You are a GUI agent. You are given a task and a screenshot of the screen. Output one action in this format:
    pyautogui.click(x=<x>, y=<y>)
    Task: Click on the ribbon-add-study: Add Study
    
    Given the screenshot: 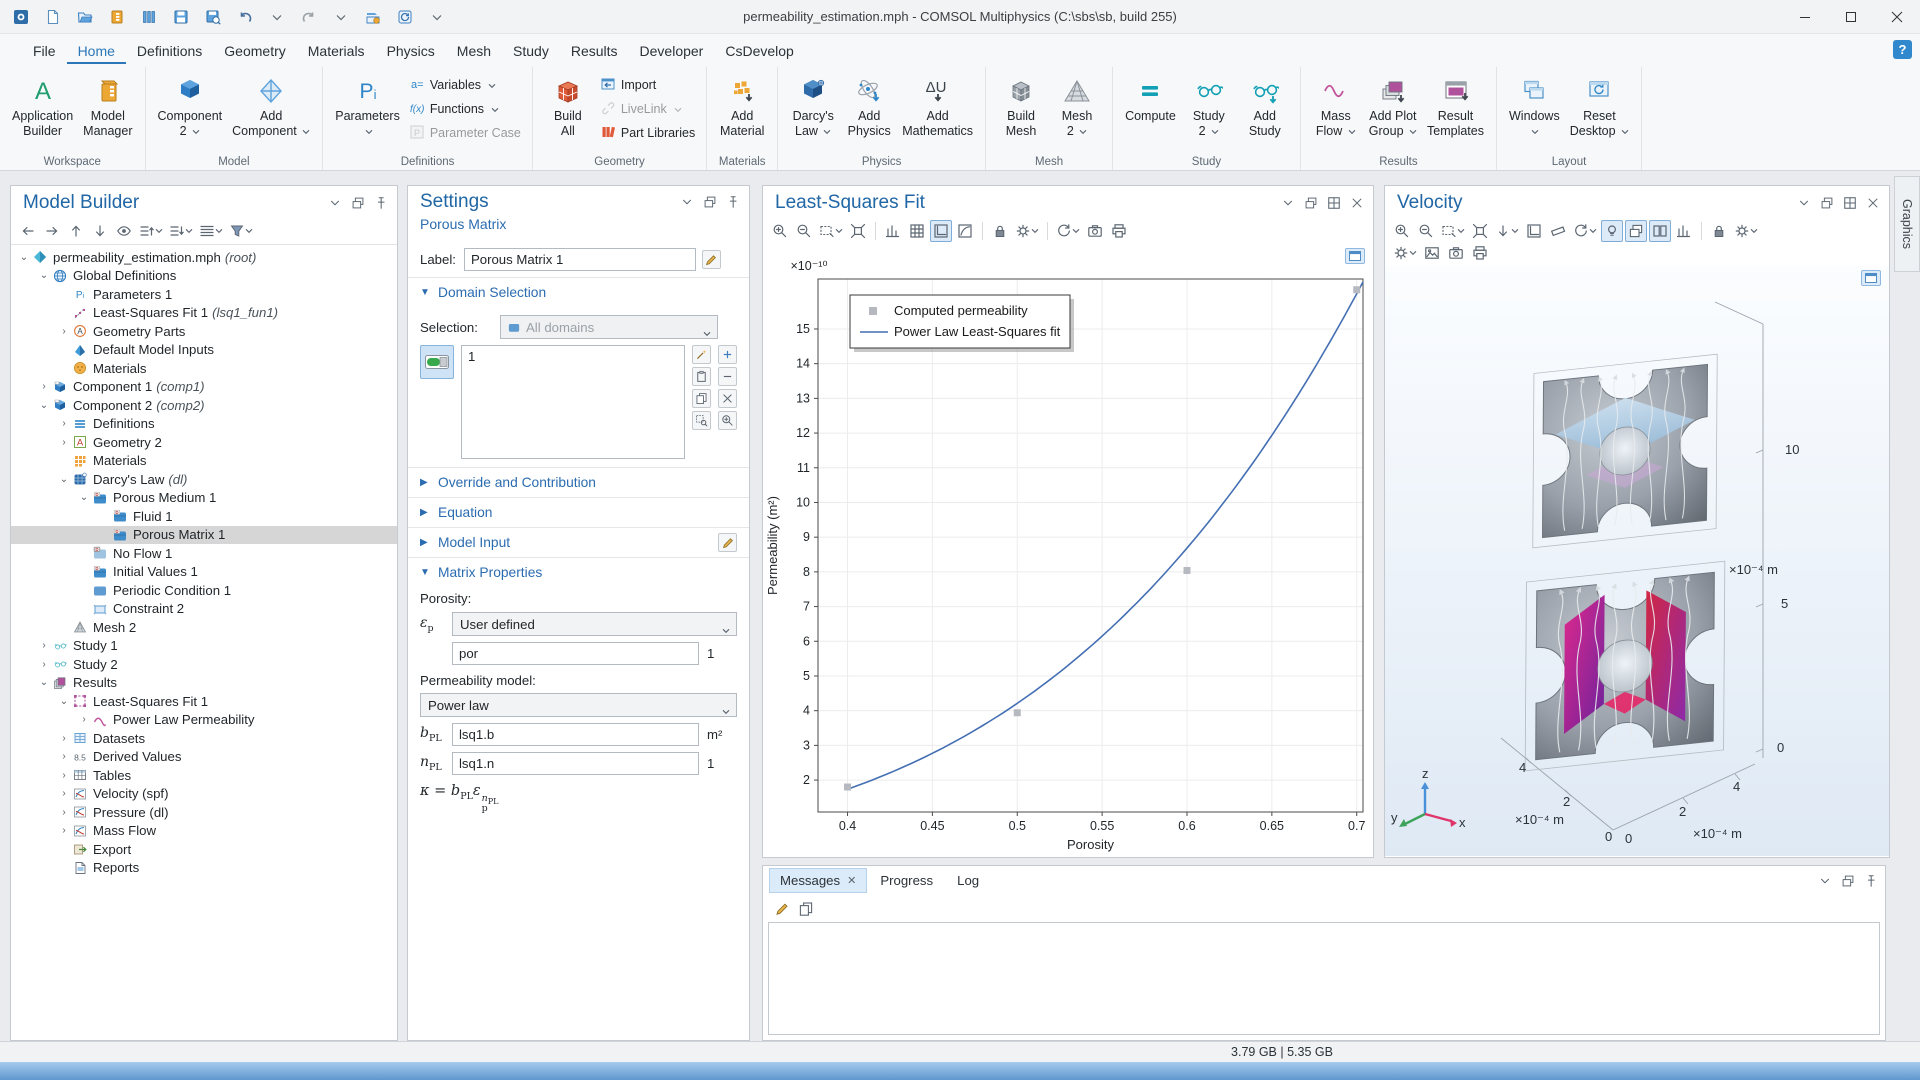 What is the action you would take?
    pyautogui.click(x=1265, y=106)
    